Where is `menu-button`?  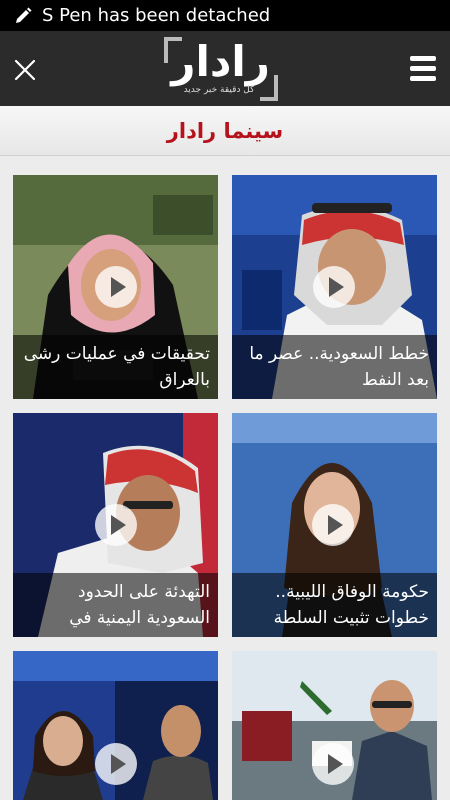
menu-button is located at coordinates (424, 70).